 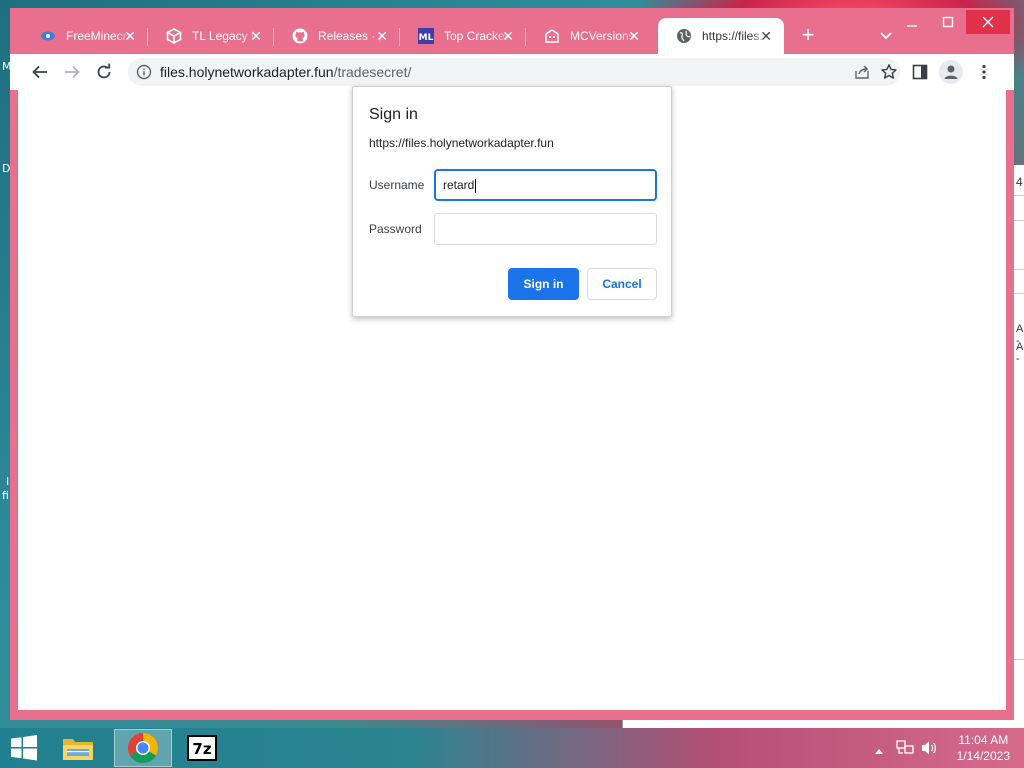 I want to click on window-close-icon, so click(x=988, y=22).